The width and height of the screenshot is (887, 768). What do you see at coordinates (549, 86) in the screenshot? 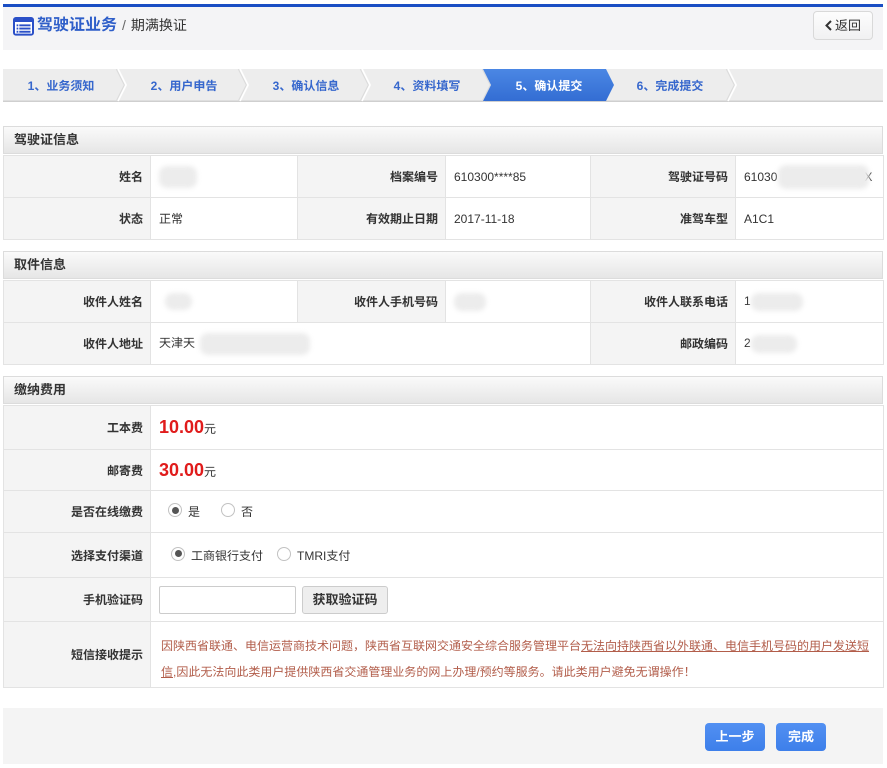
I see `svg-text: 5、确认提交` at bounding box center [549, 86].